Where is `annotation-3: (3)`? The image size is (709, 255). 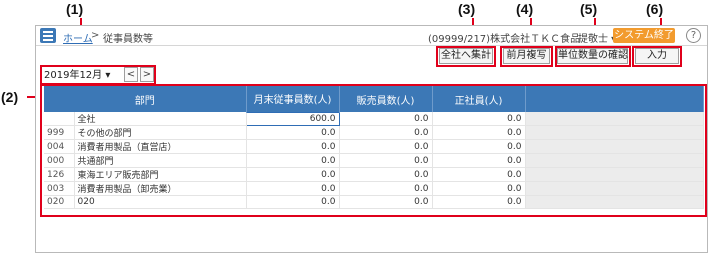
annotation-3: (3) is located at coordinates (467, 9).